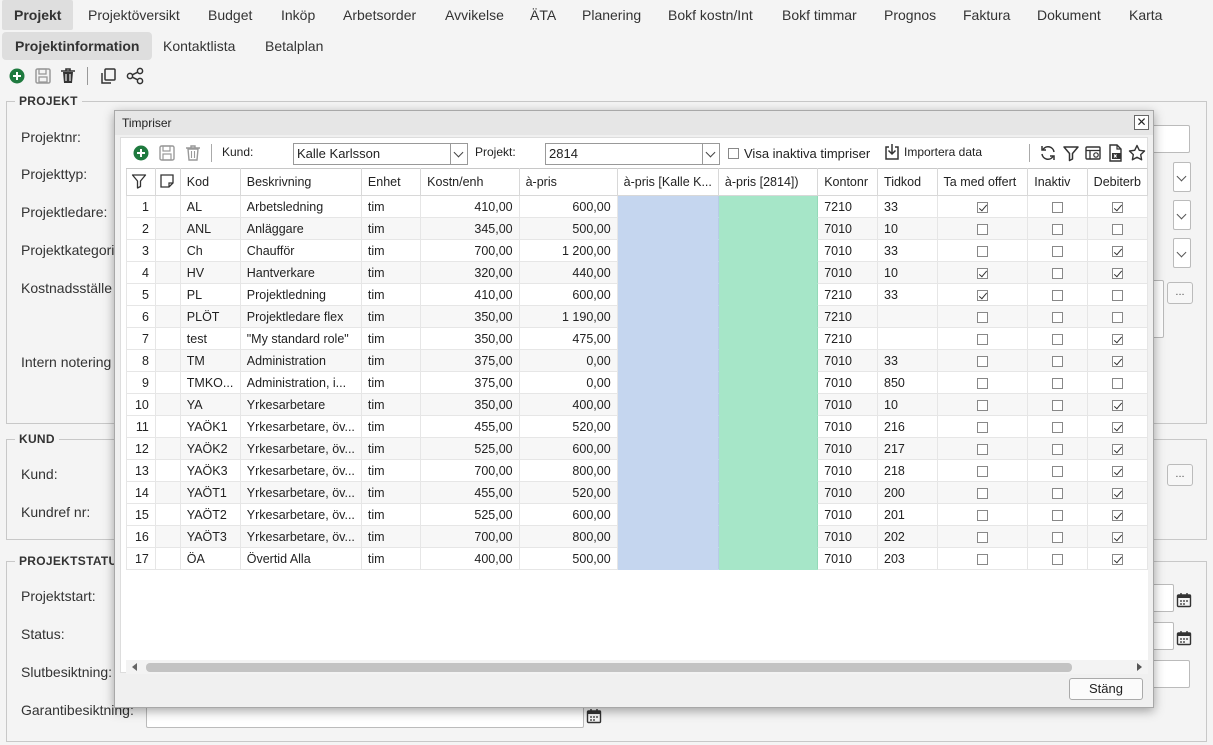  Describe the element at coordinates (568, 404) in the screenshot. I see `apris-cell: 400,00` at that location.